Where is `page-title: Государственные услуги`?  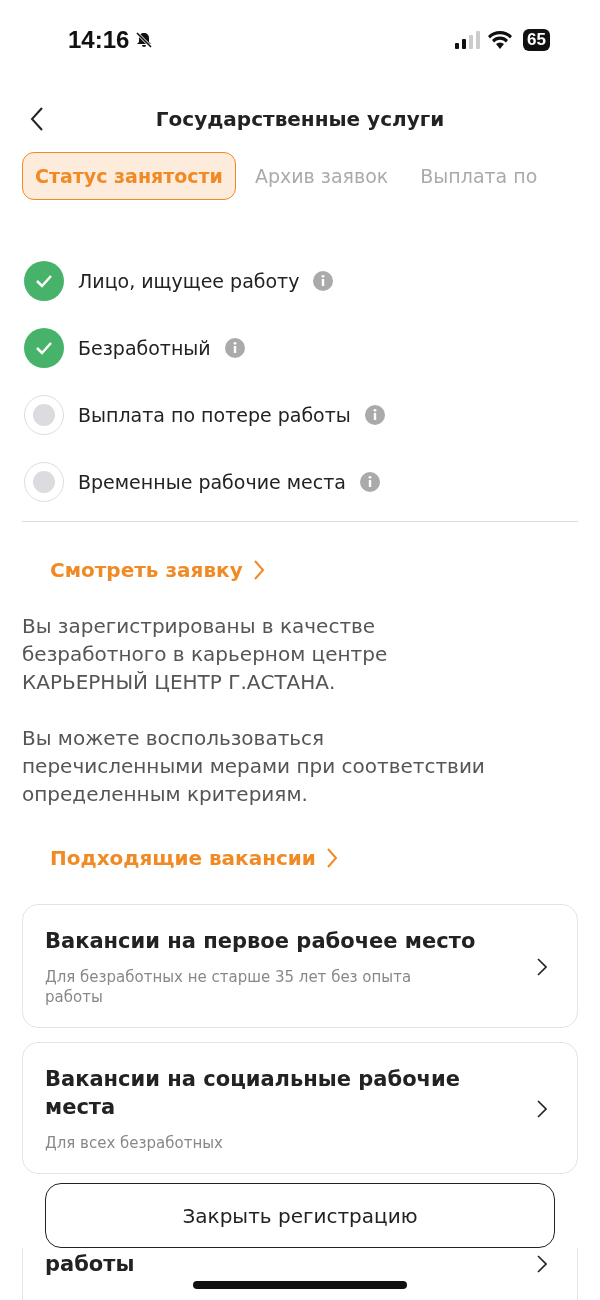
page-title: Государственные услуги is located at coordinates (300, 119).